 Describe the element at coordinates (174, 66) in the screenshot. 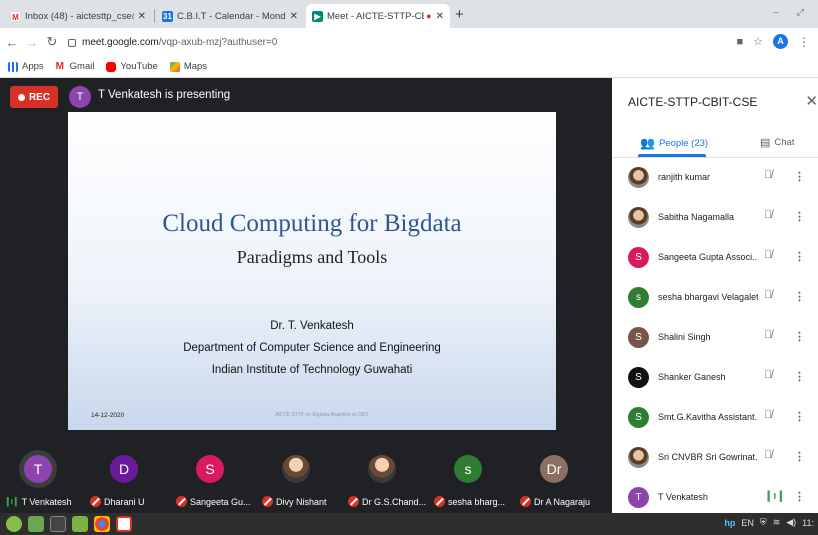

I see `maps-icon` at that location.